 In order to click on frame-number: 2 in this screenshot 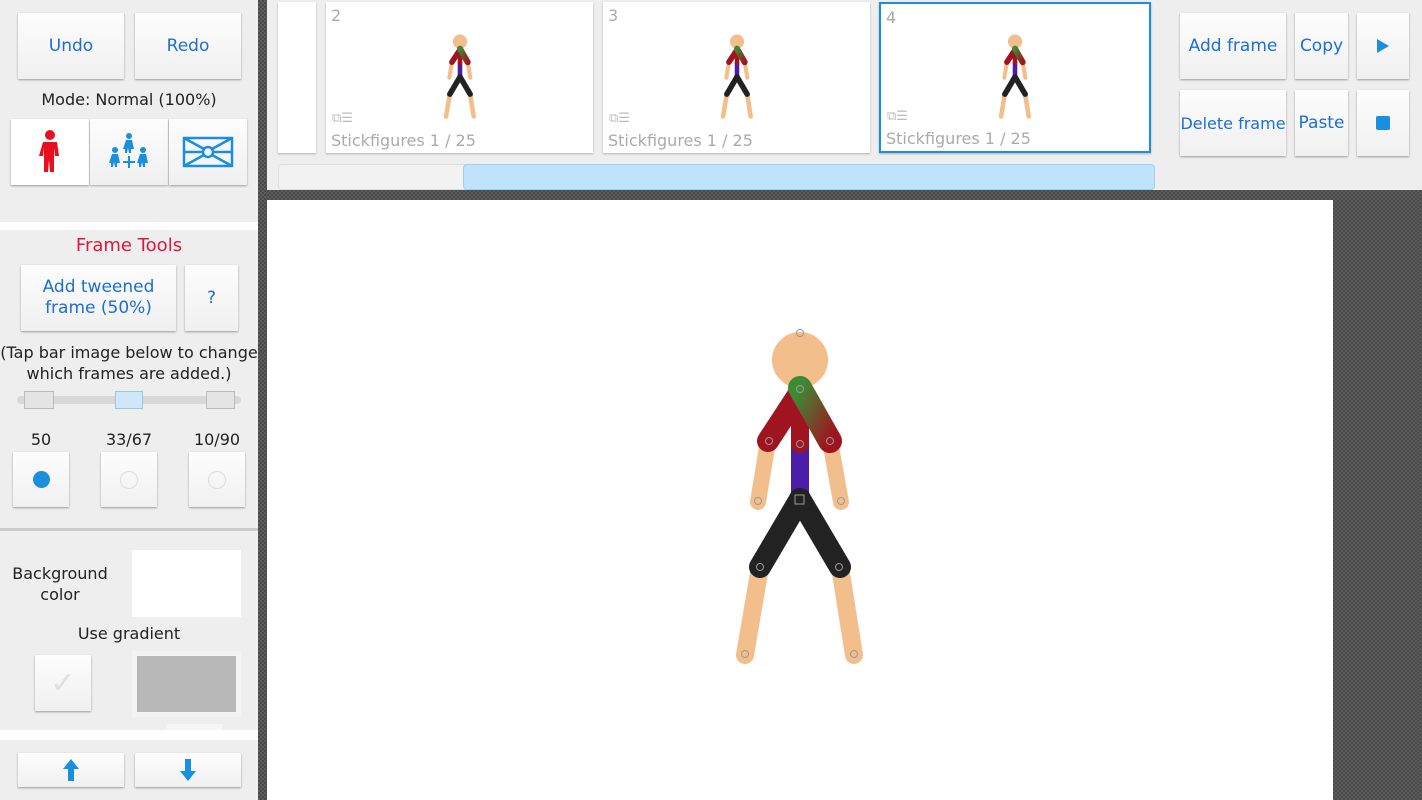, I will do `click(336, 15)`.